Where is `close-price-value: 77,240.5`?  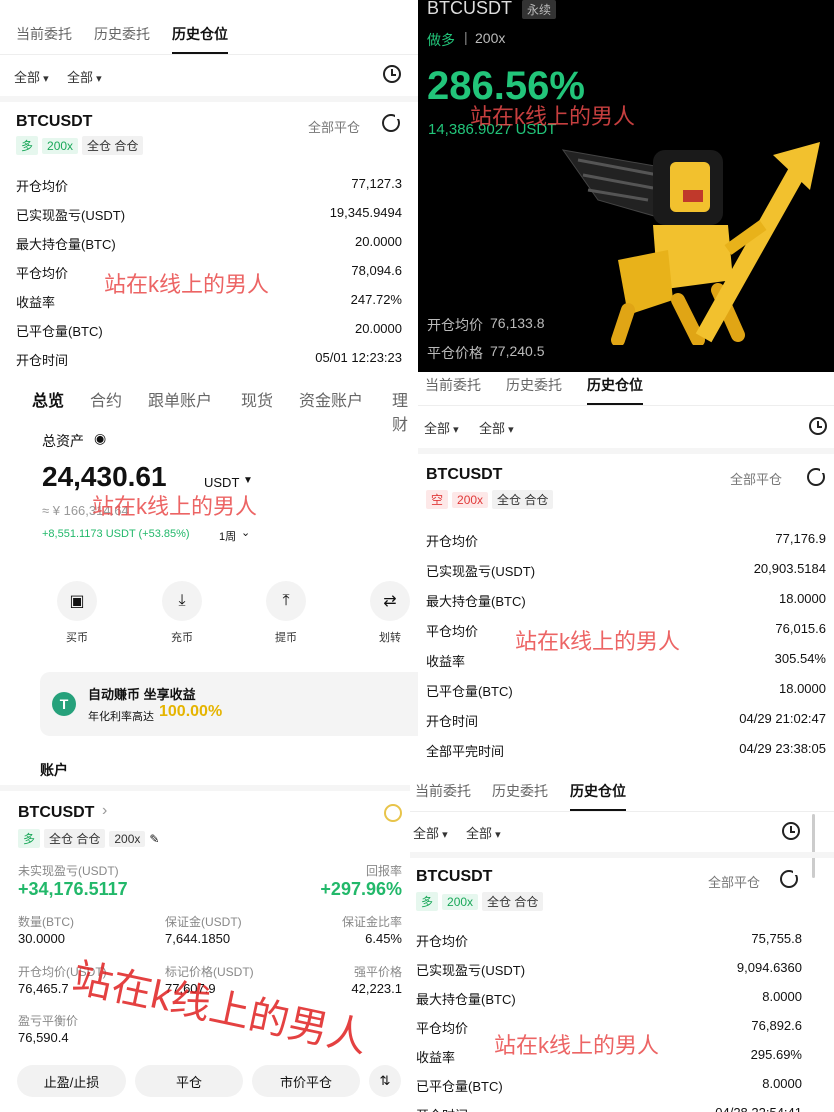 close-price-value: 77,240.5 is located at coordinates (517, 351).